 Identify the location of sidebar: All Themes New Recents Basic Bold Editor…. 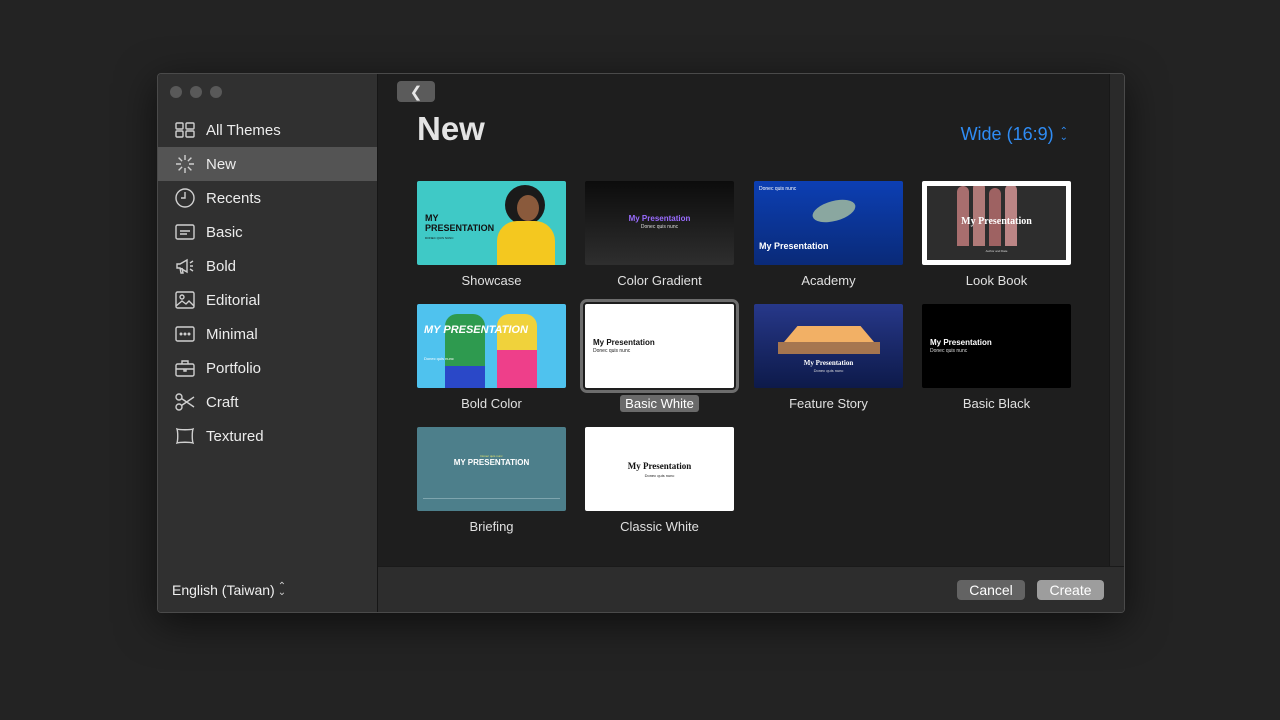
(268, 343).